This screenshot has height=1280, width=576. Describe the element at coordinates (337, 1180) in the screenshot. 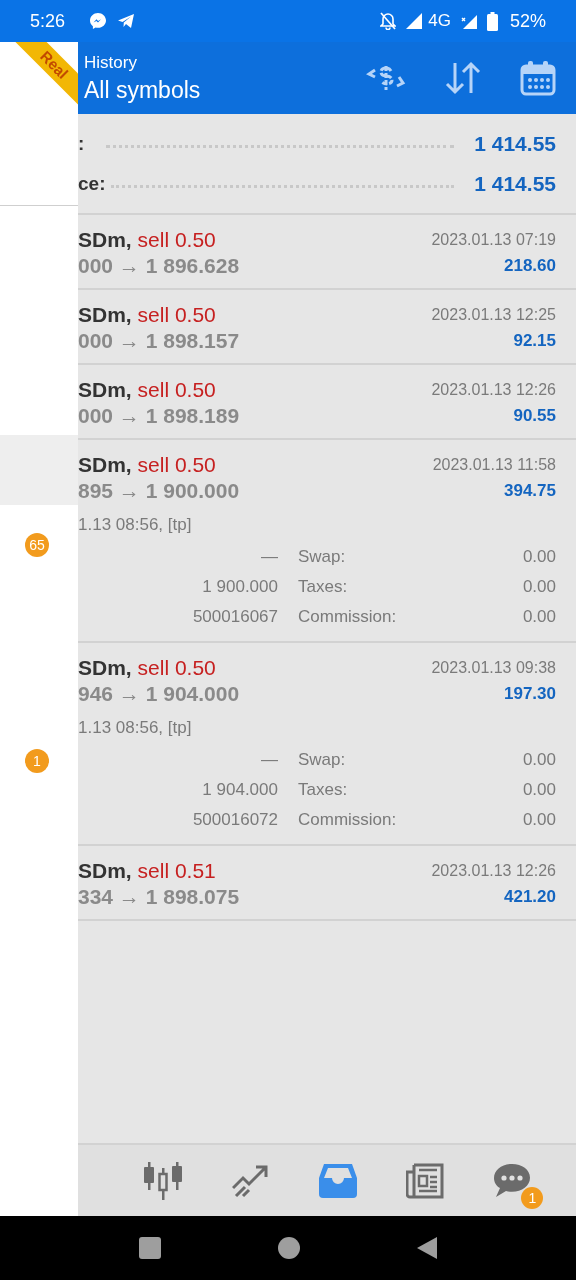

I see `inbox-icon` at that location.